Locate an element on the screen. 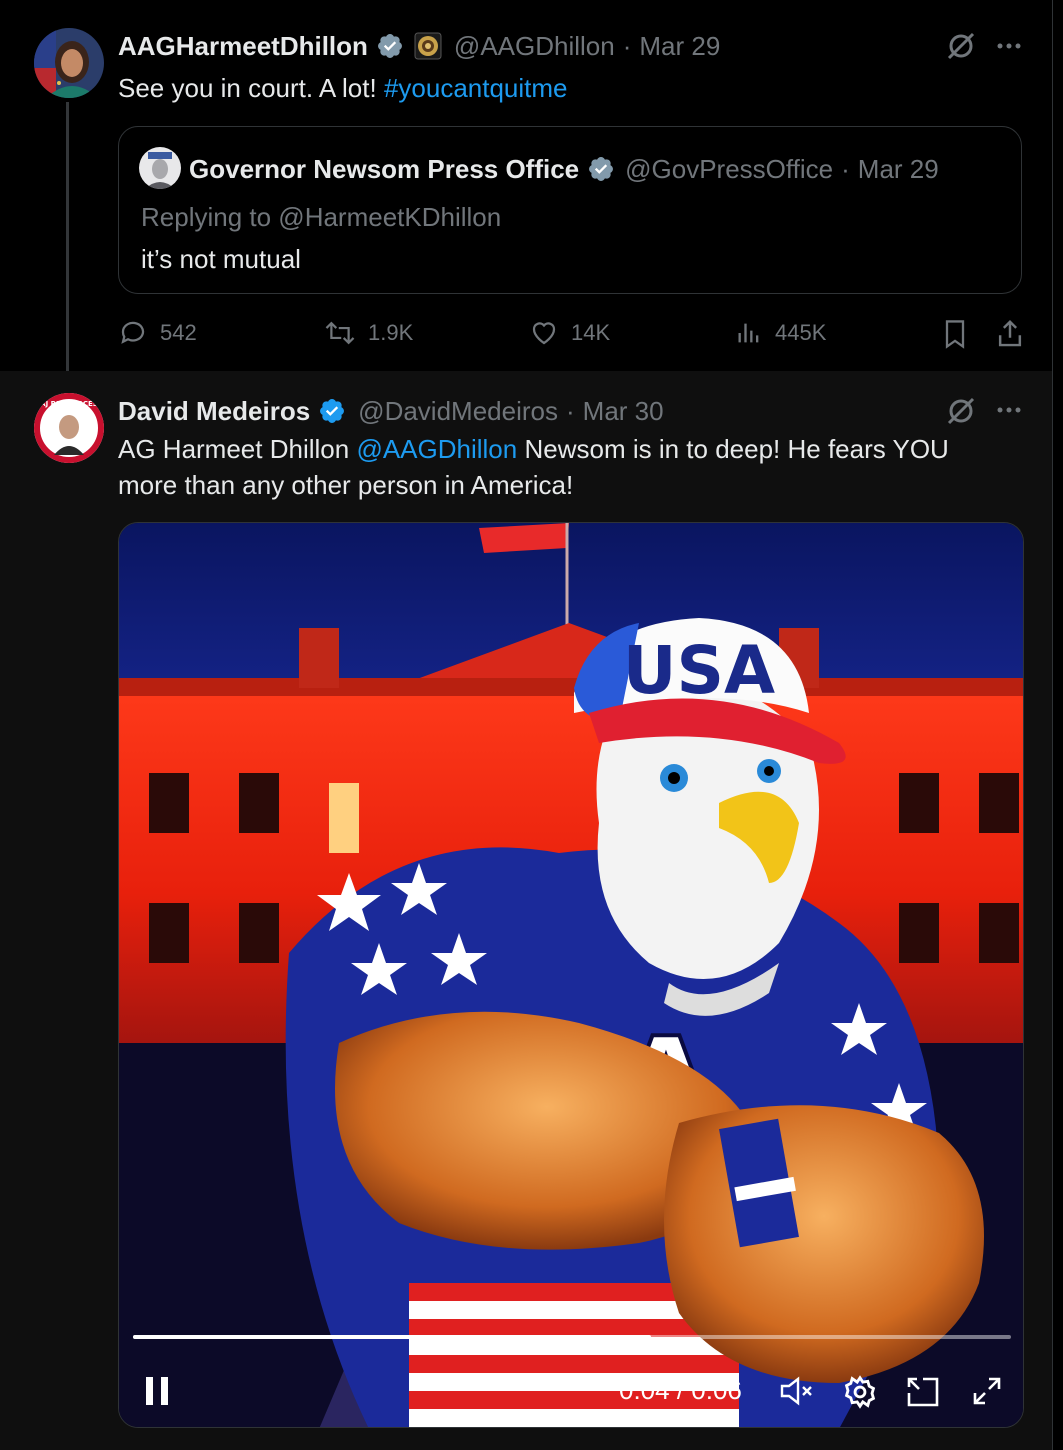 The width and height of the screenshot is (1063, 1450). settings-icon is located at coordinates (860, 1392).